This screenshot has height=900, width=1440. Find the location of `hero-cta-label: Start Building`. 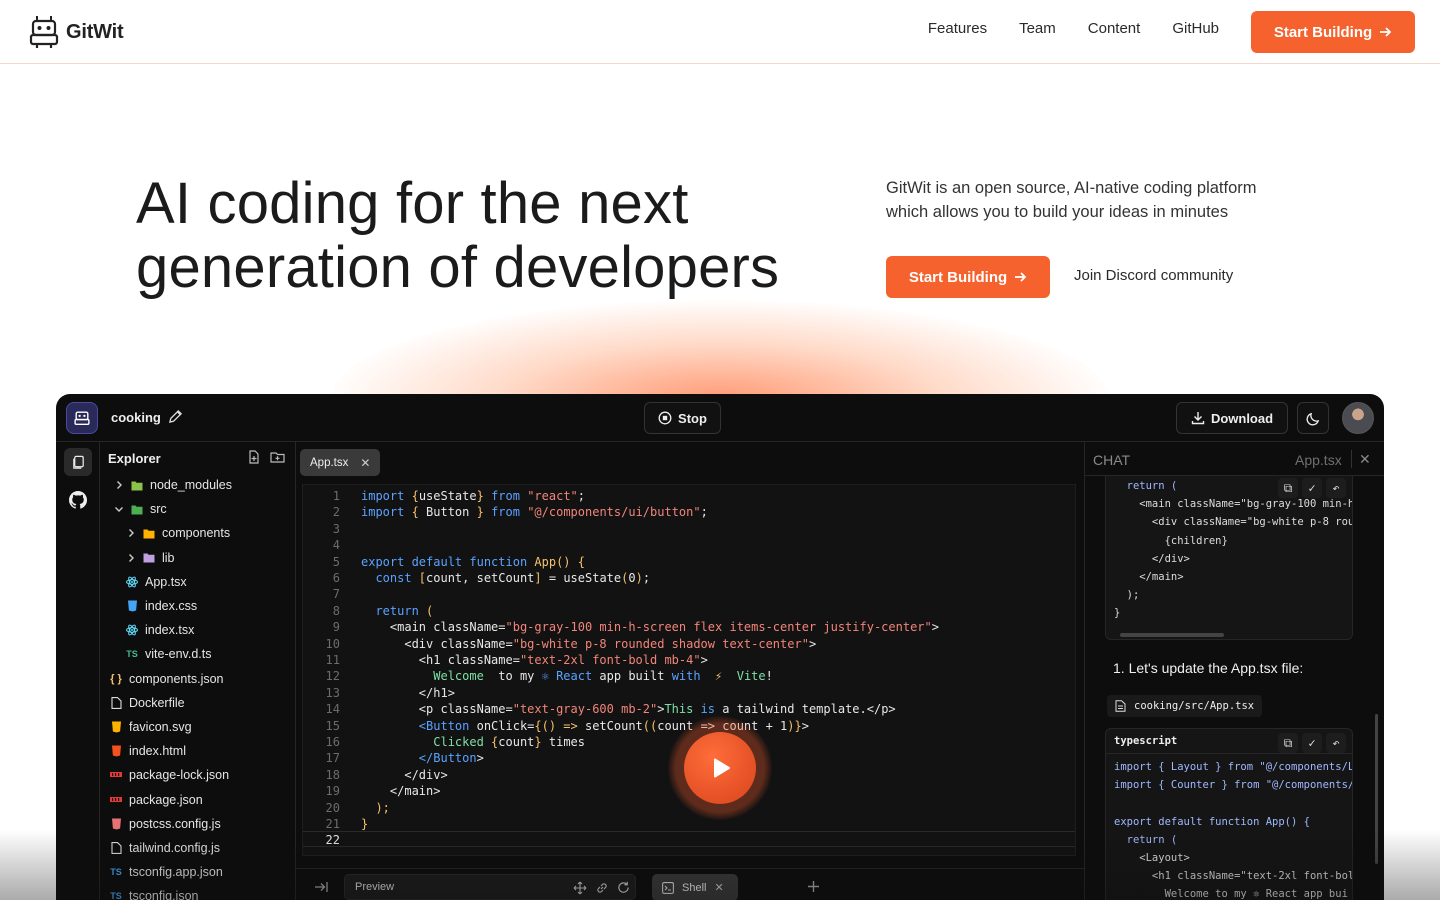

hero-cta-label: Start Building is located at coordinates (958, 277).